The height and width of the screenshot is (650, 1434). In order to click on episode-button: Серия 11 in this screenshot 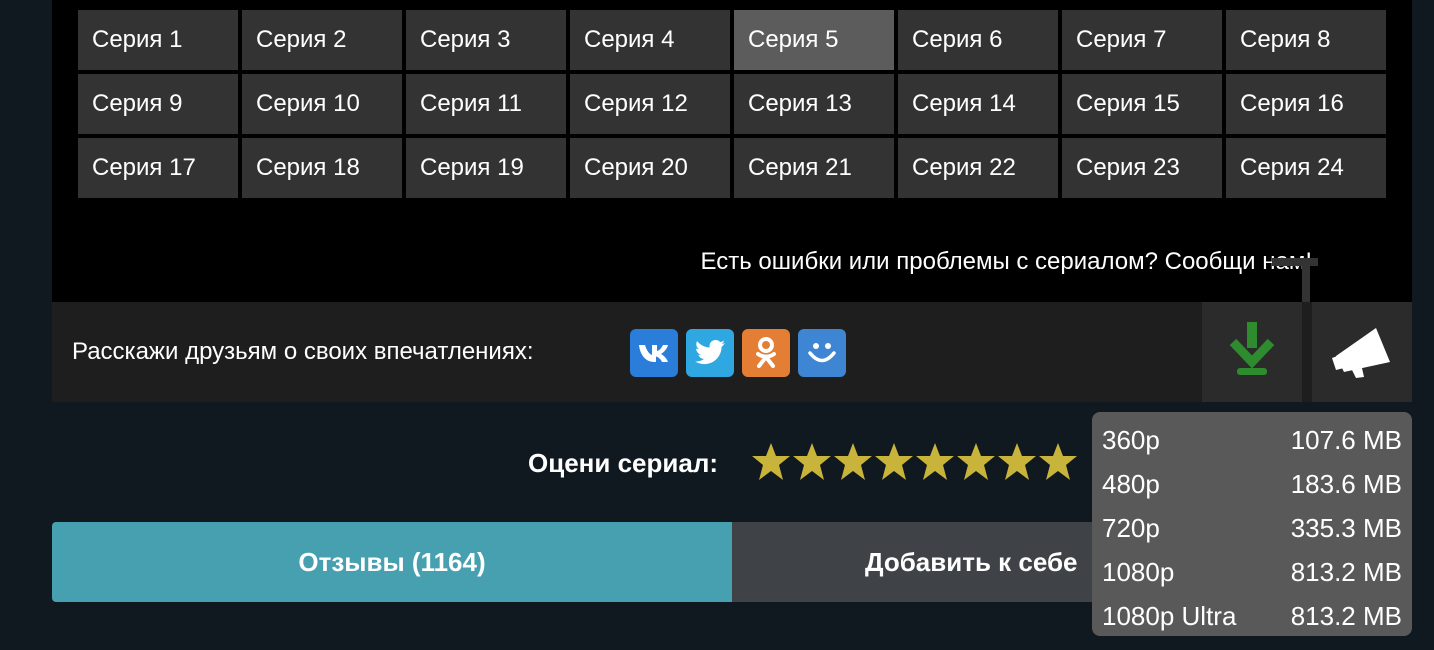, I will do `click(486, 104)`.